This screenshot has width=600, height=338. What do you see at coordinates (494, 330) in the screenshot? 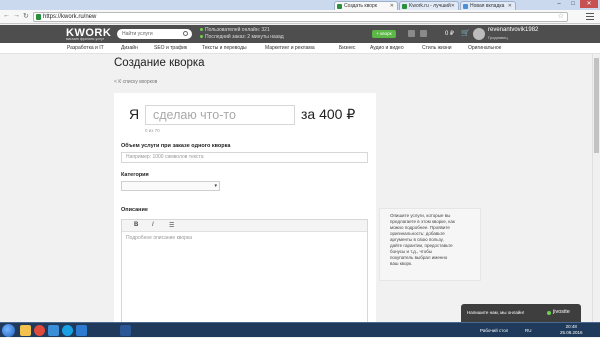
I see `desktop-label: Рабочий стол` at bounding box center [494, 330].